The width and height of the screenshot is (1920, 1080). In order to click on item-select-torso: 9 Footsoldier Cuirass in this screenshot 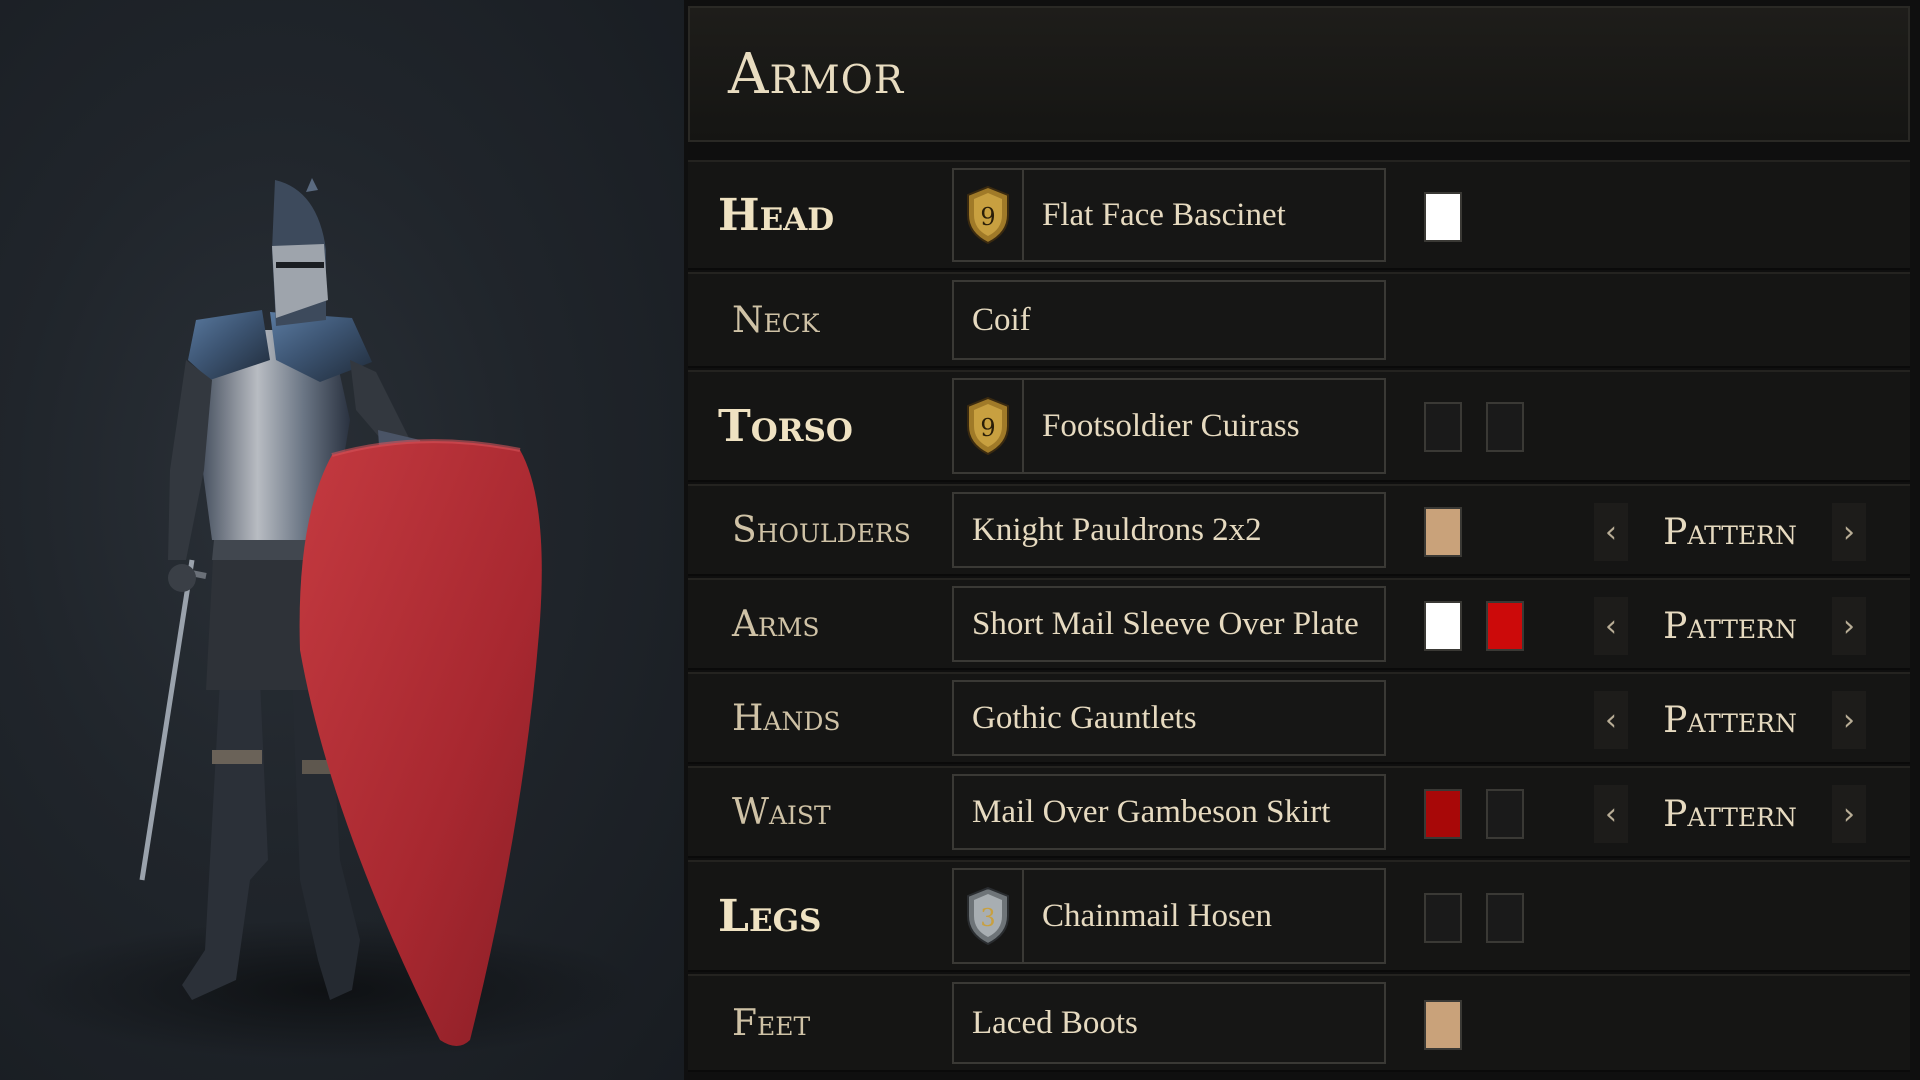, I will do `click(1169, 426)`.